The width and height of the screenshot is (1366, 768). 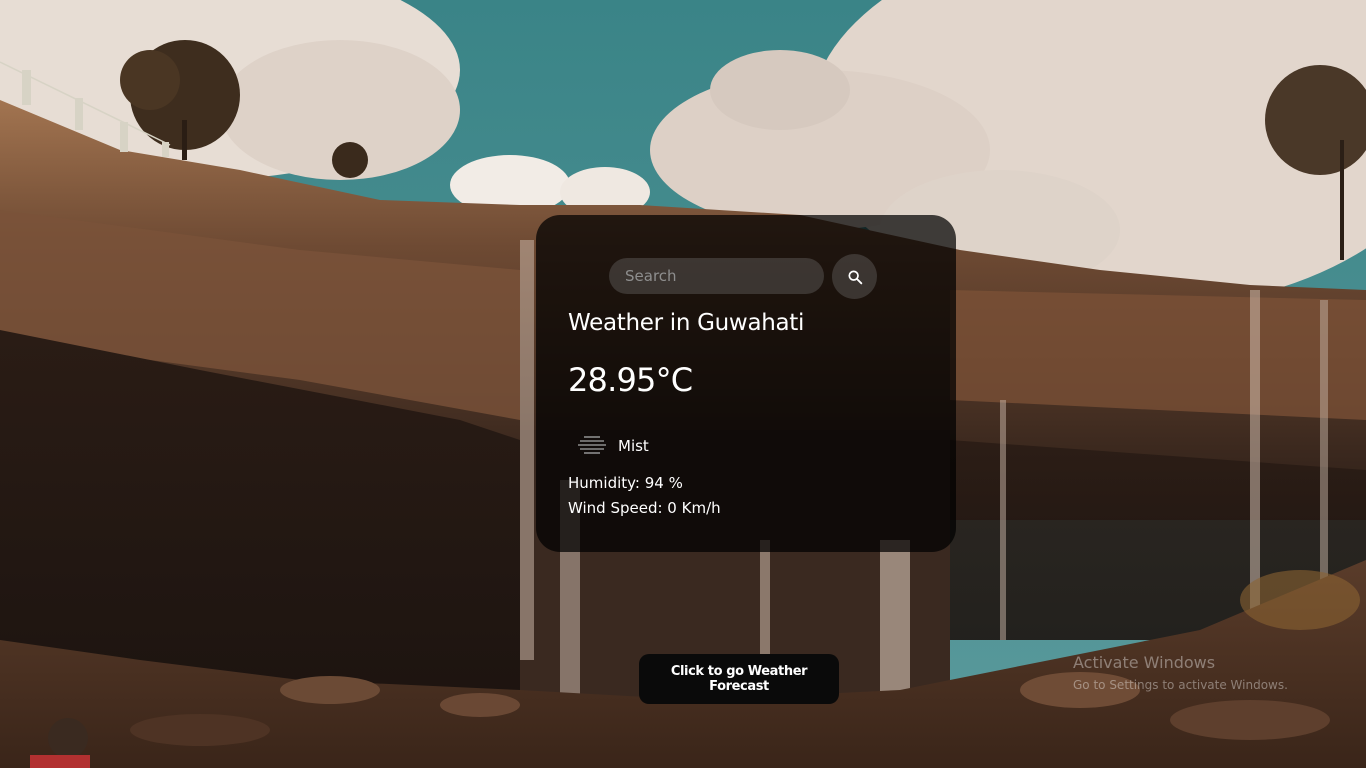 I want to click on description-text: Mist, so click(x=633, y=446).